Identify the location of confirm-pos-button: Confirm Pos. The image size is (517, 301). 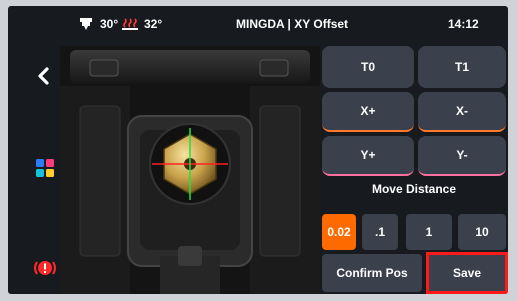
(372, 273).